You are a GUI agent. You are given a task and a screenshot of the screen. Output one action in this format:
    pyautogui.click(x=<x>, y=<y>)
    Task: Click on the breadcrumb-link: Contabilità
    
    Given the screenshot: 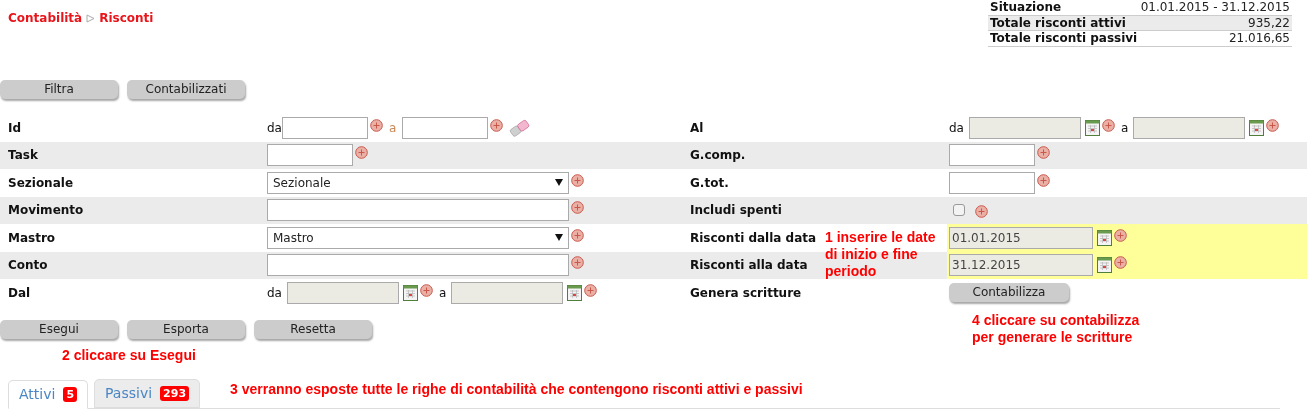 What is the action you would take?
    pyautogui.click(x=45, y=18)
    